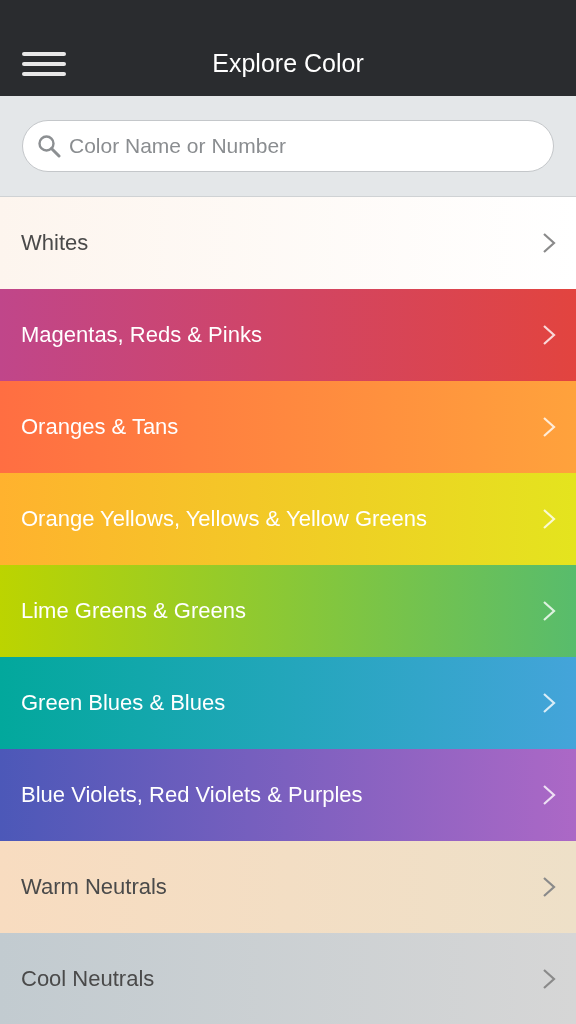 Image resolution: width=576 pixels, height=1024 pixels. I want to click on search-field: Color Name or Number, so click(288, 146).